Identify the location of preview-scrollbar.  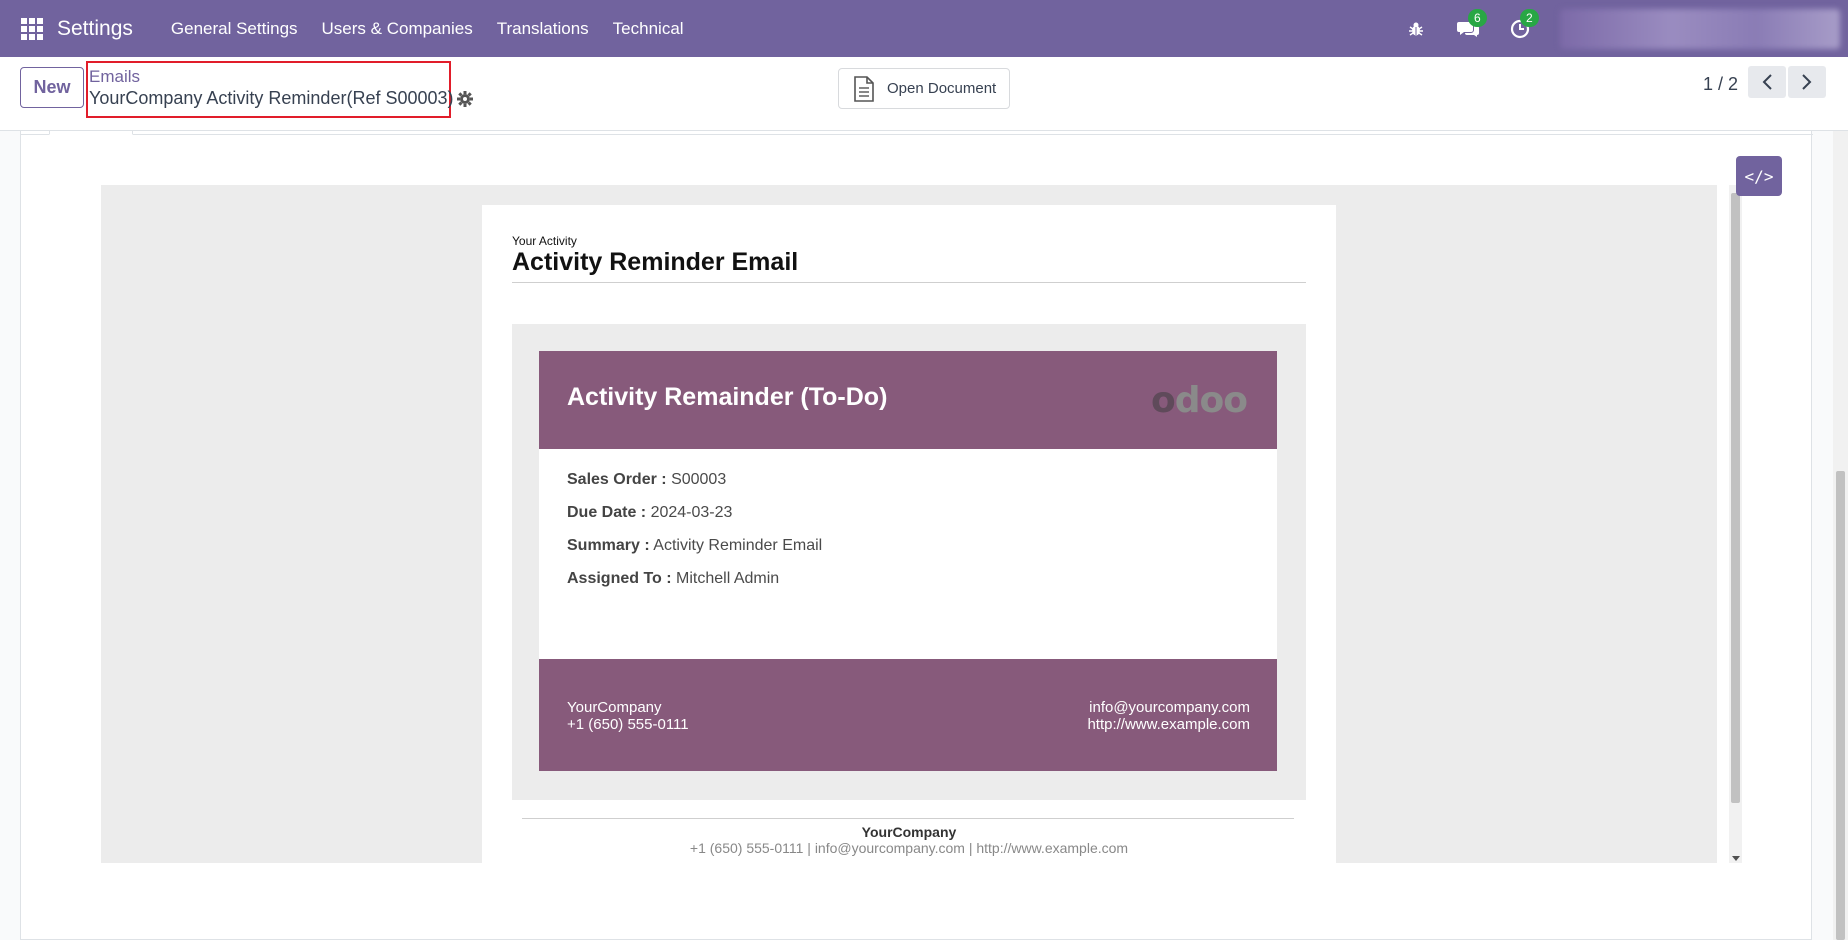
(1735, 524).